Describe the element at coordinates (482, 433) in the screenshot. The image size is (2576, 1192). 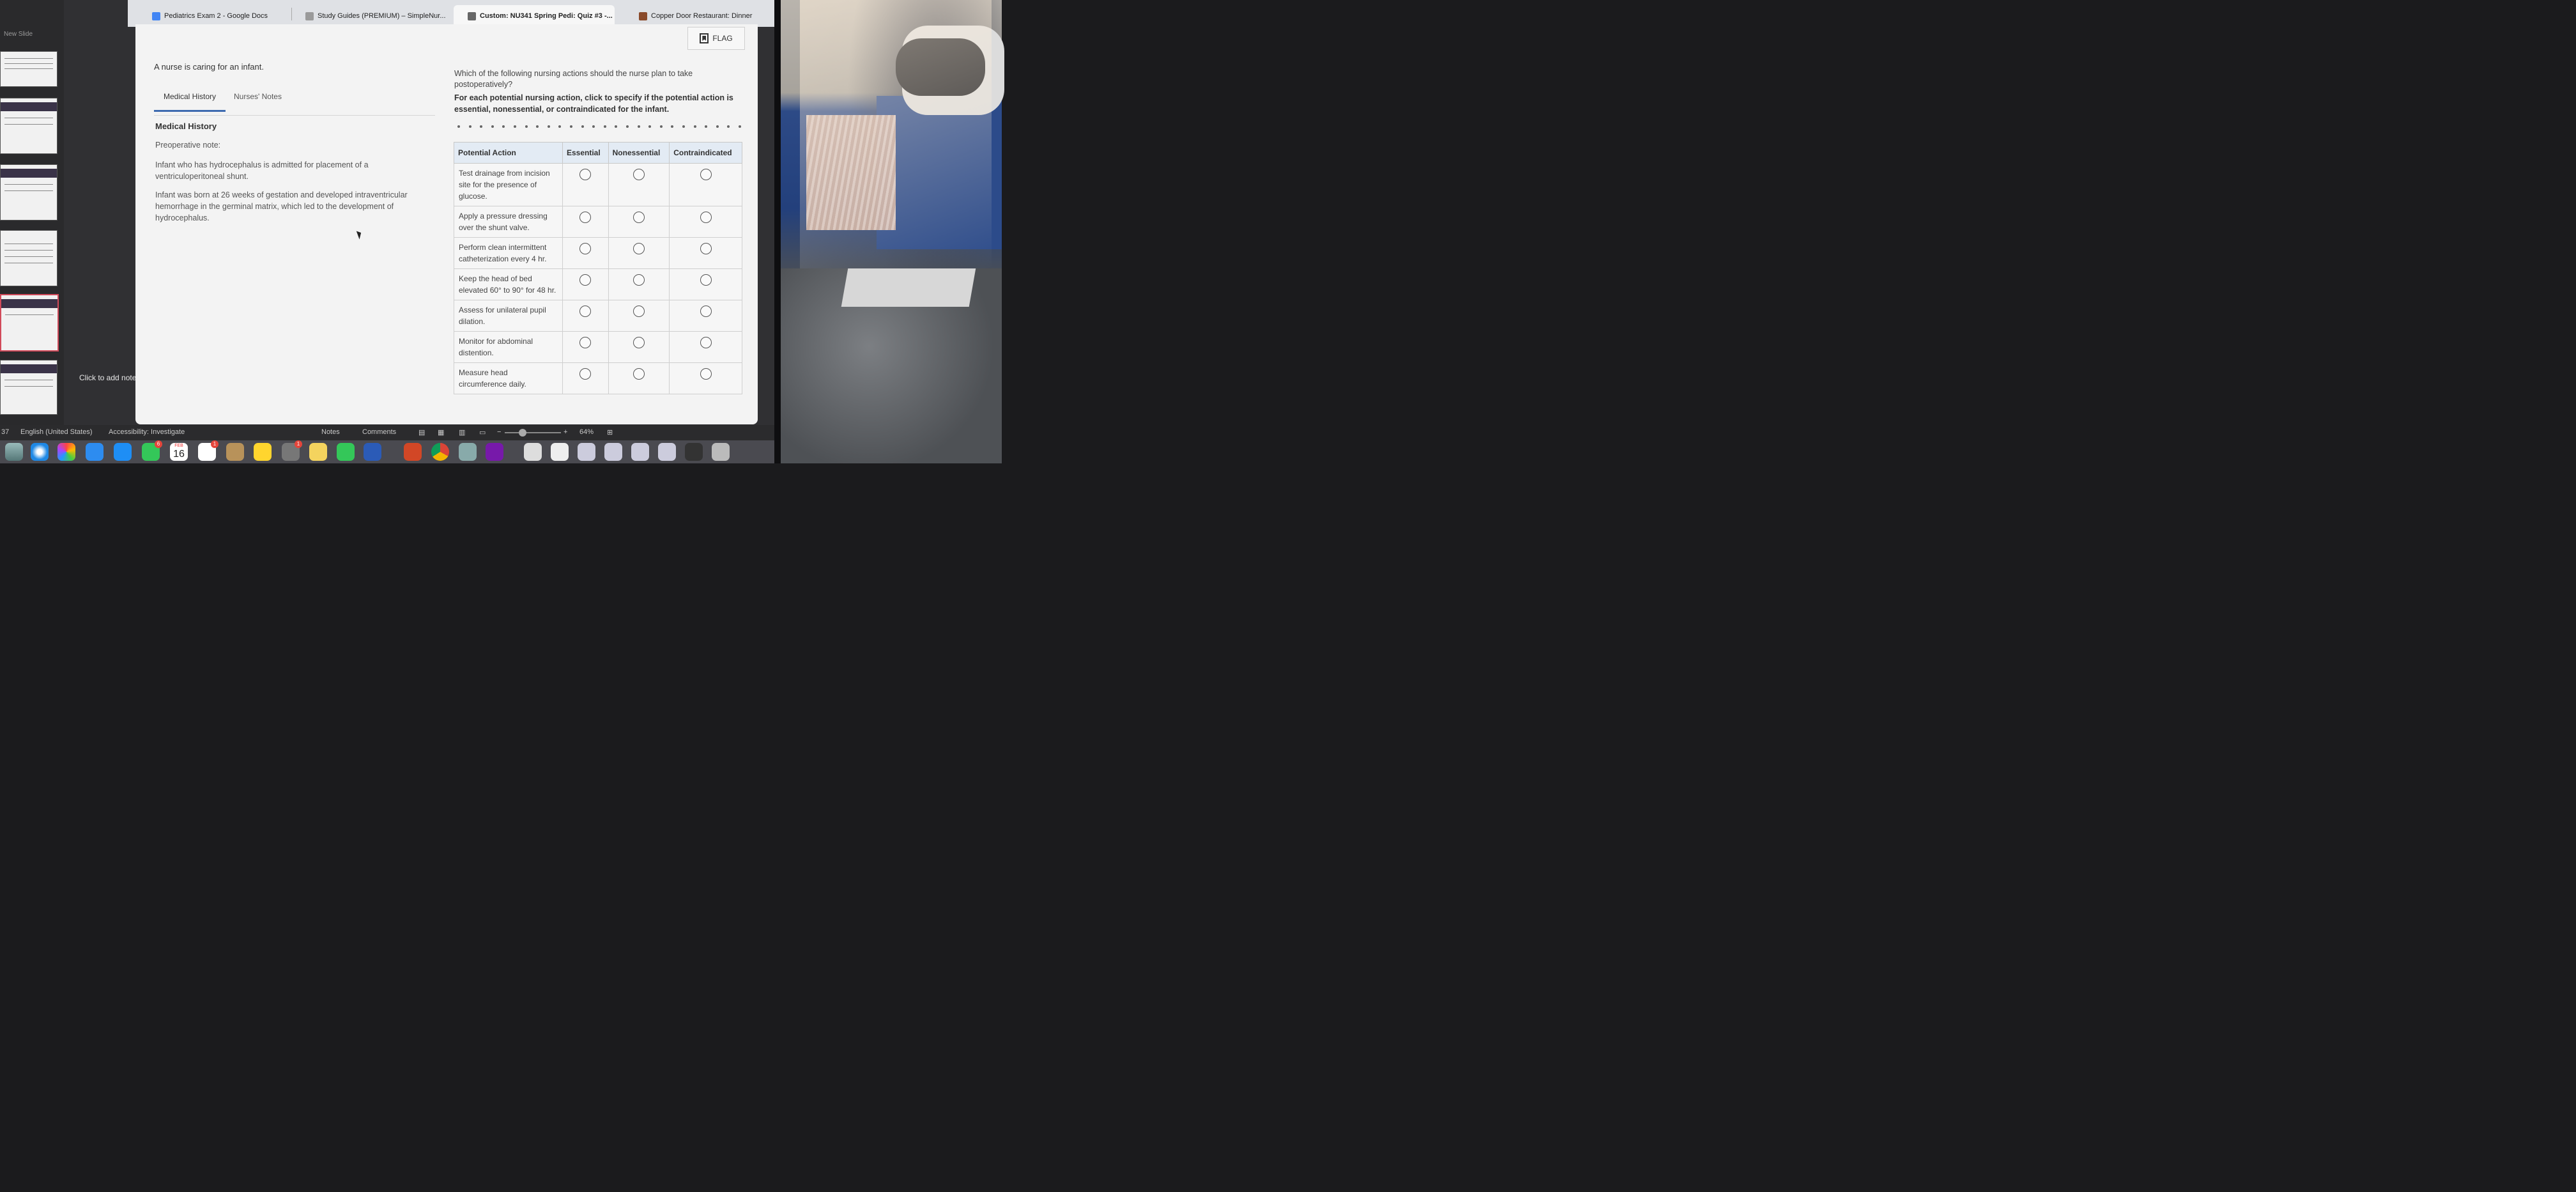
I see `slideshow-icon: ▭` at that location.